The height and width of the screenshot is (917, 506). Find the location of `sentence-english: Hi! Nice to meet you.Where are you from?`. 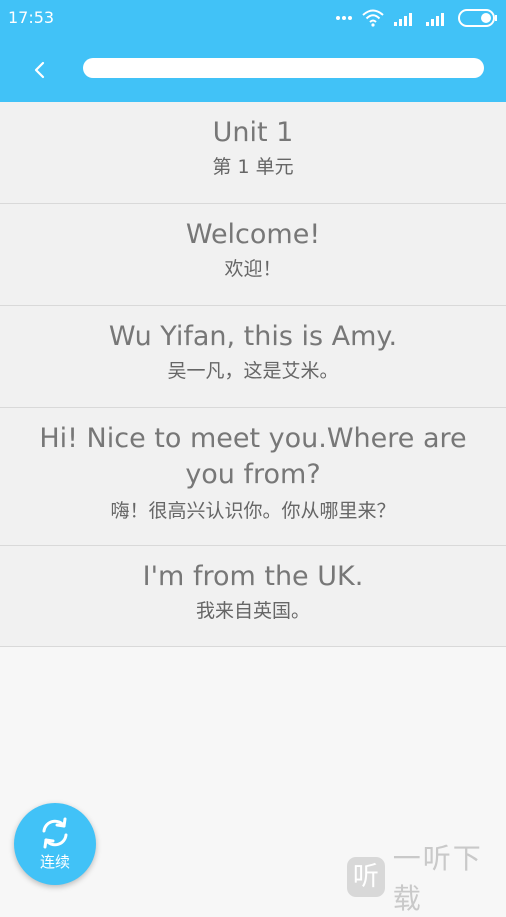

sentence-english: Hi! Nice to meet you.Where are you from? is located at coordinates (253, 456).